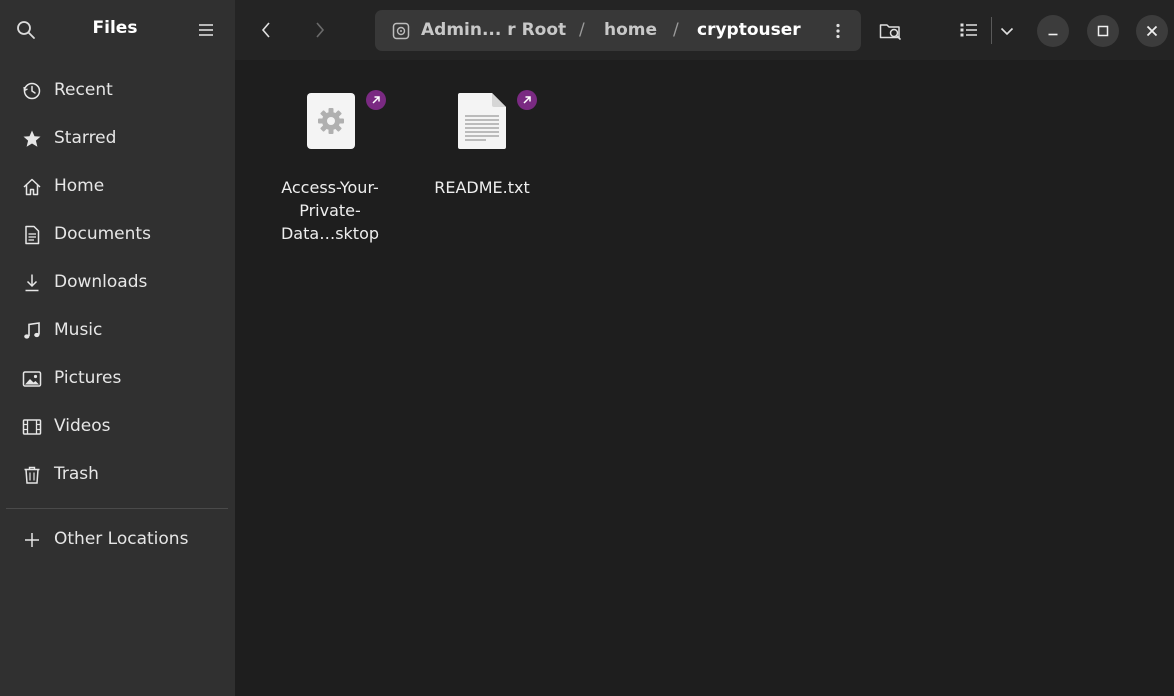  I want to click on list-view-button, so click(969, 30).